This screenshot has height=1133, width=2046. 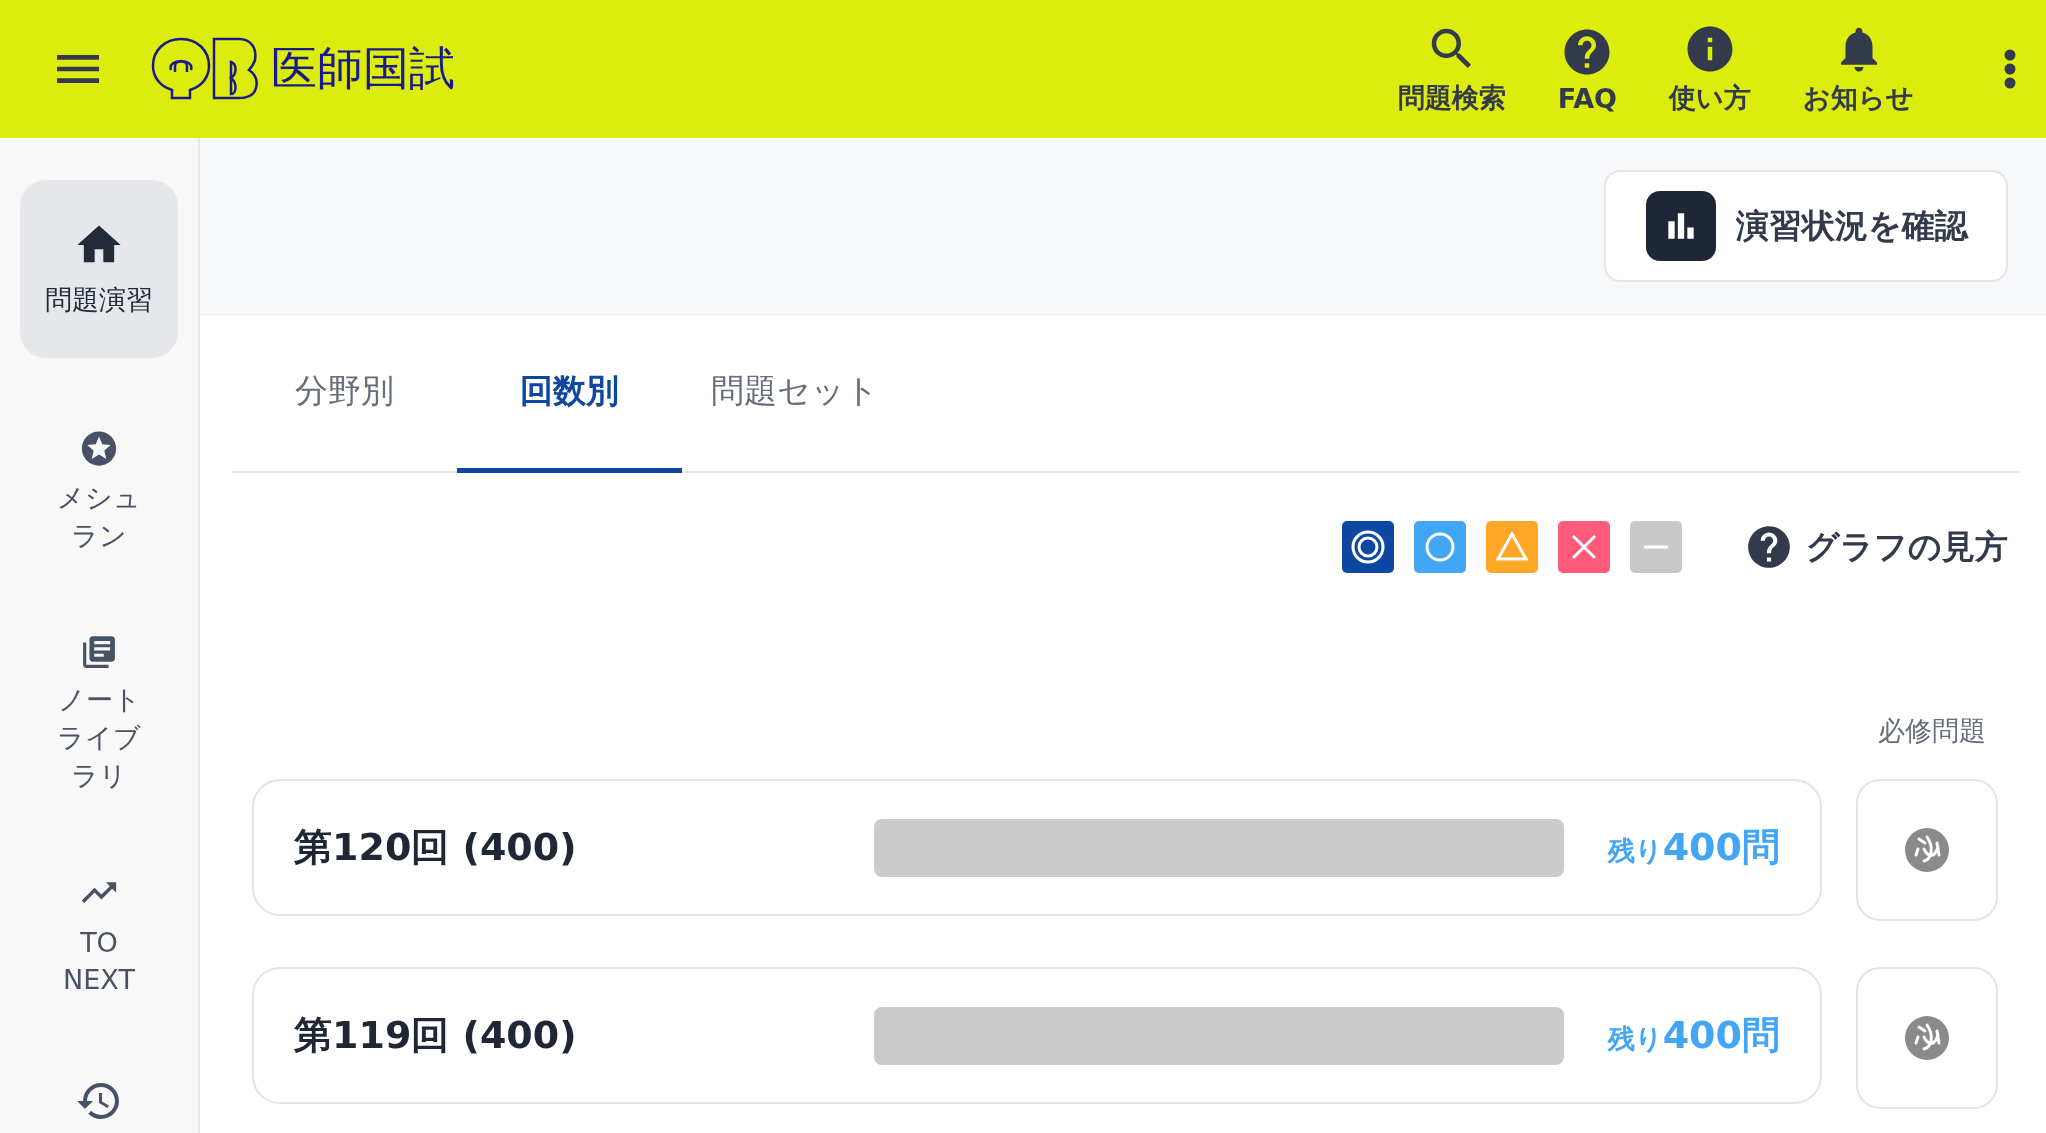 I want to click on sidebar-item: メシュラン, so click(x=99, y=491).